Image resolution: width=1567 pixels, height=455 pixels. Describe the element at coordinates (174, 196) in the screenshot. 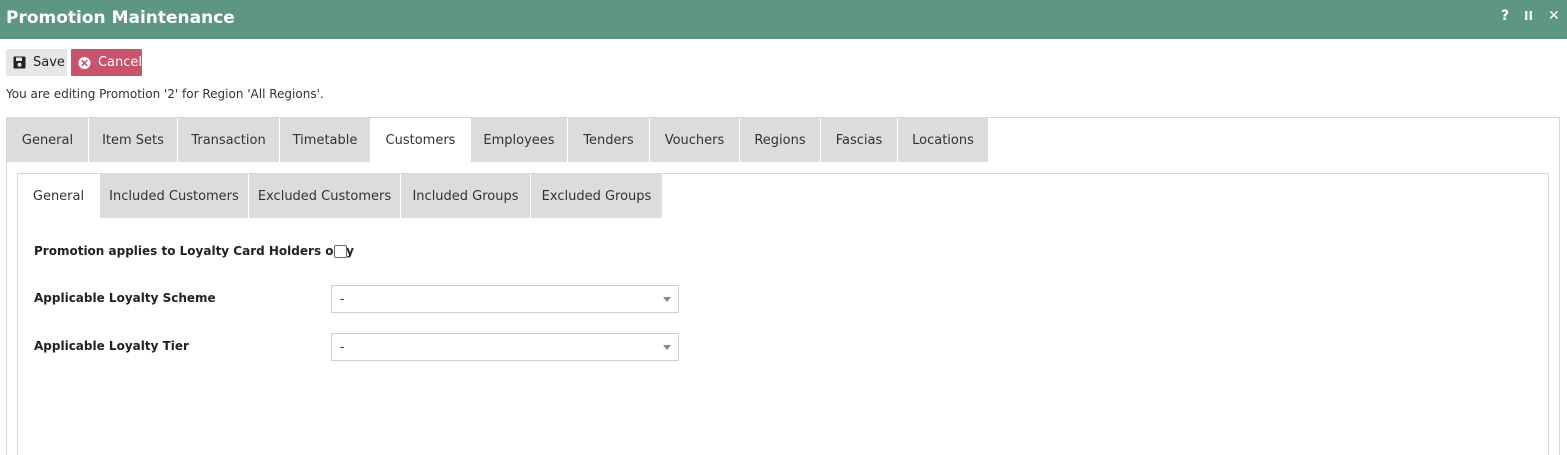

I see `subtab-included-customers: Included Customers` at that location.